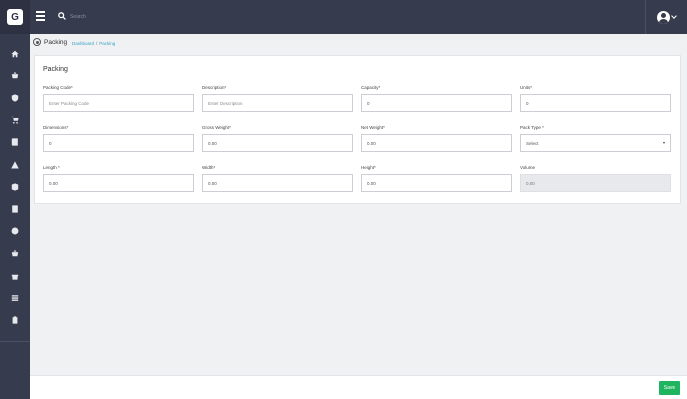 The height and width of the screenshot is (399, 687). I want to click on sidebar-gift-icon, so click(15, 276).